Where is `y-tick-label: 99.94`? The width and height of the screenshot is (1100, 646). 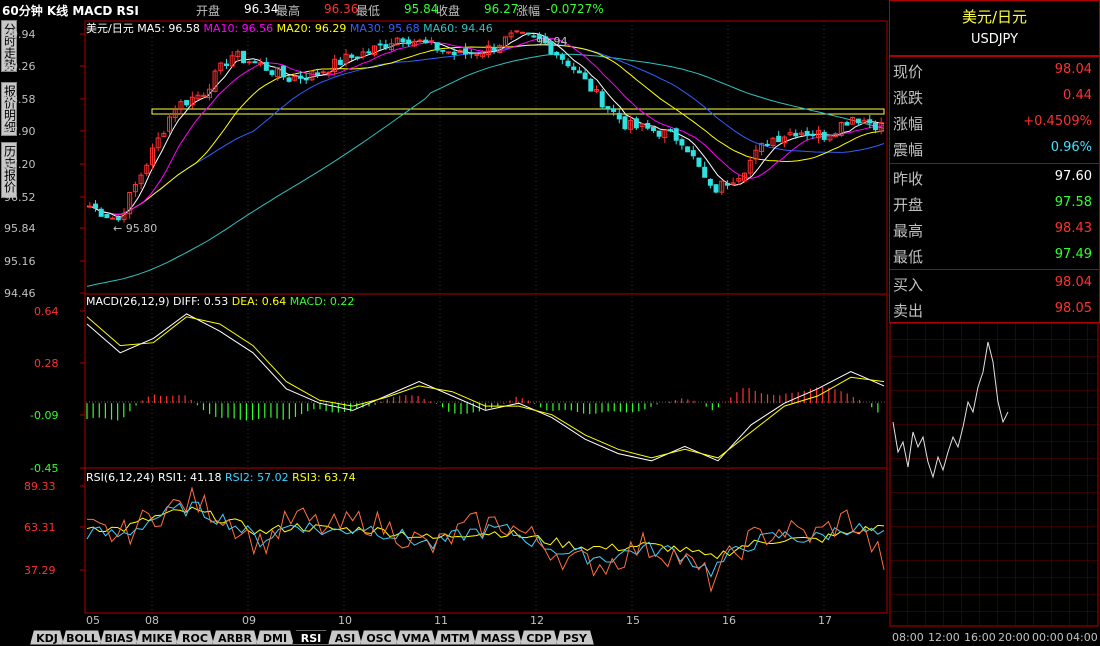 y-tick-label: 99.94 is located at coordinates (20, 34).